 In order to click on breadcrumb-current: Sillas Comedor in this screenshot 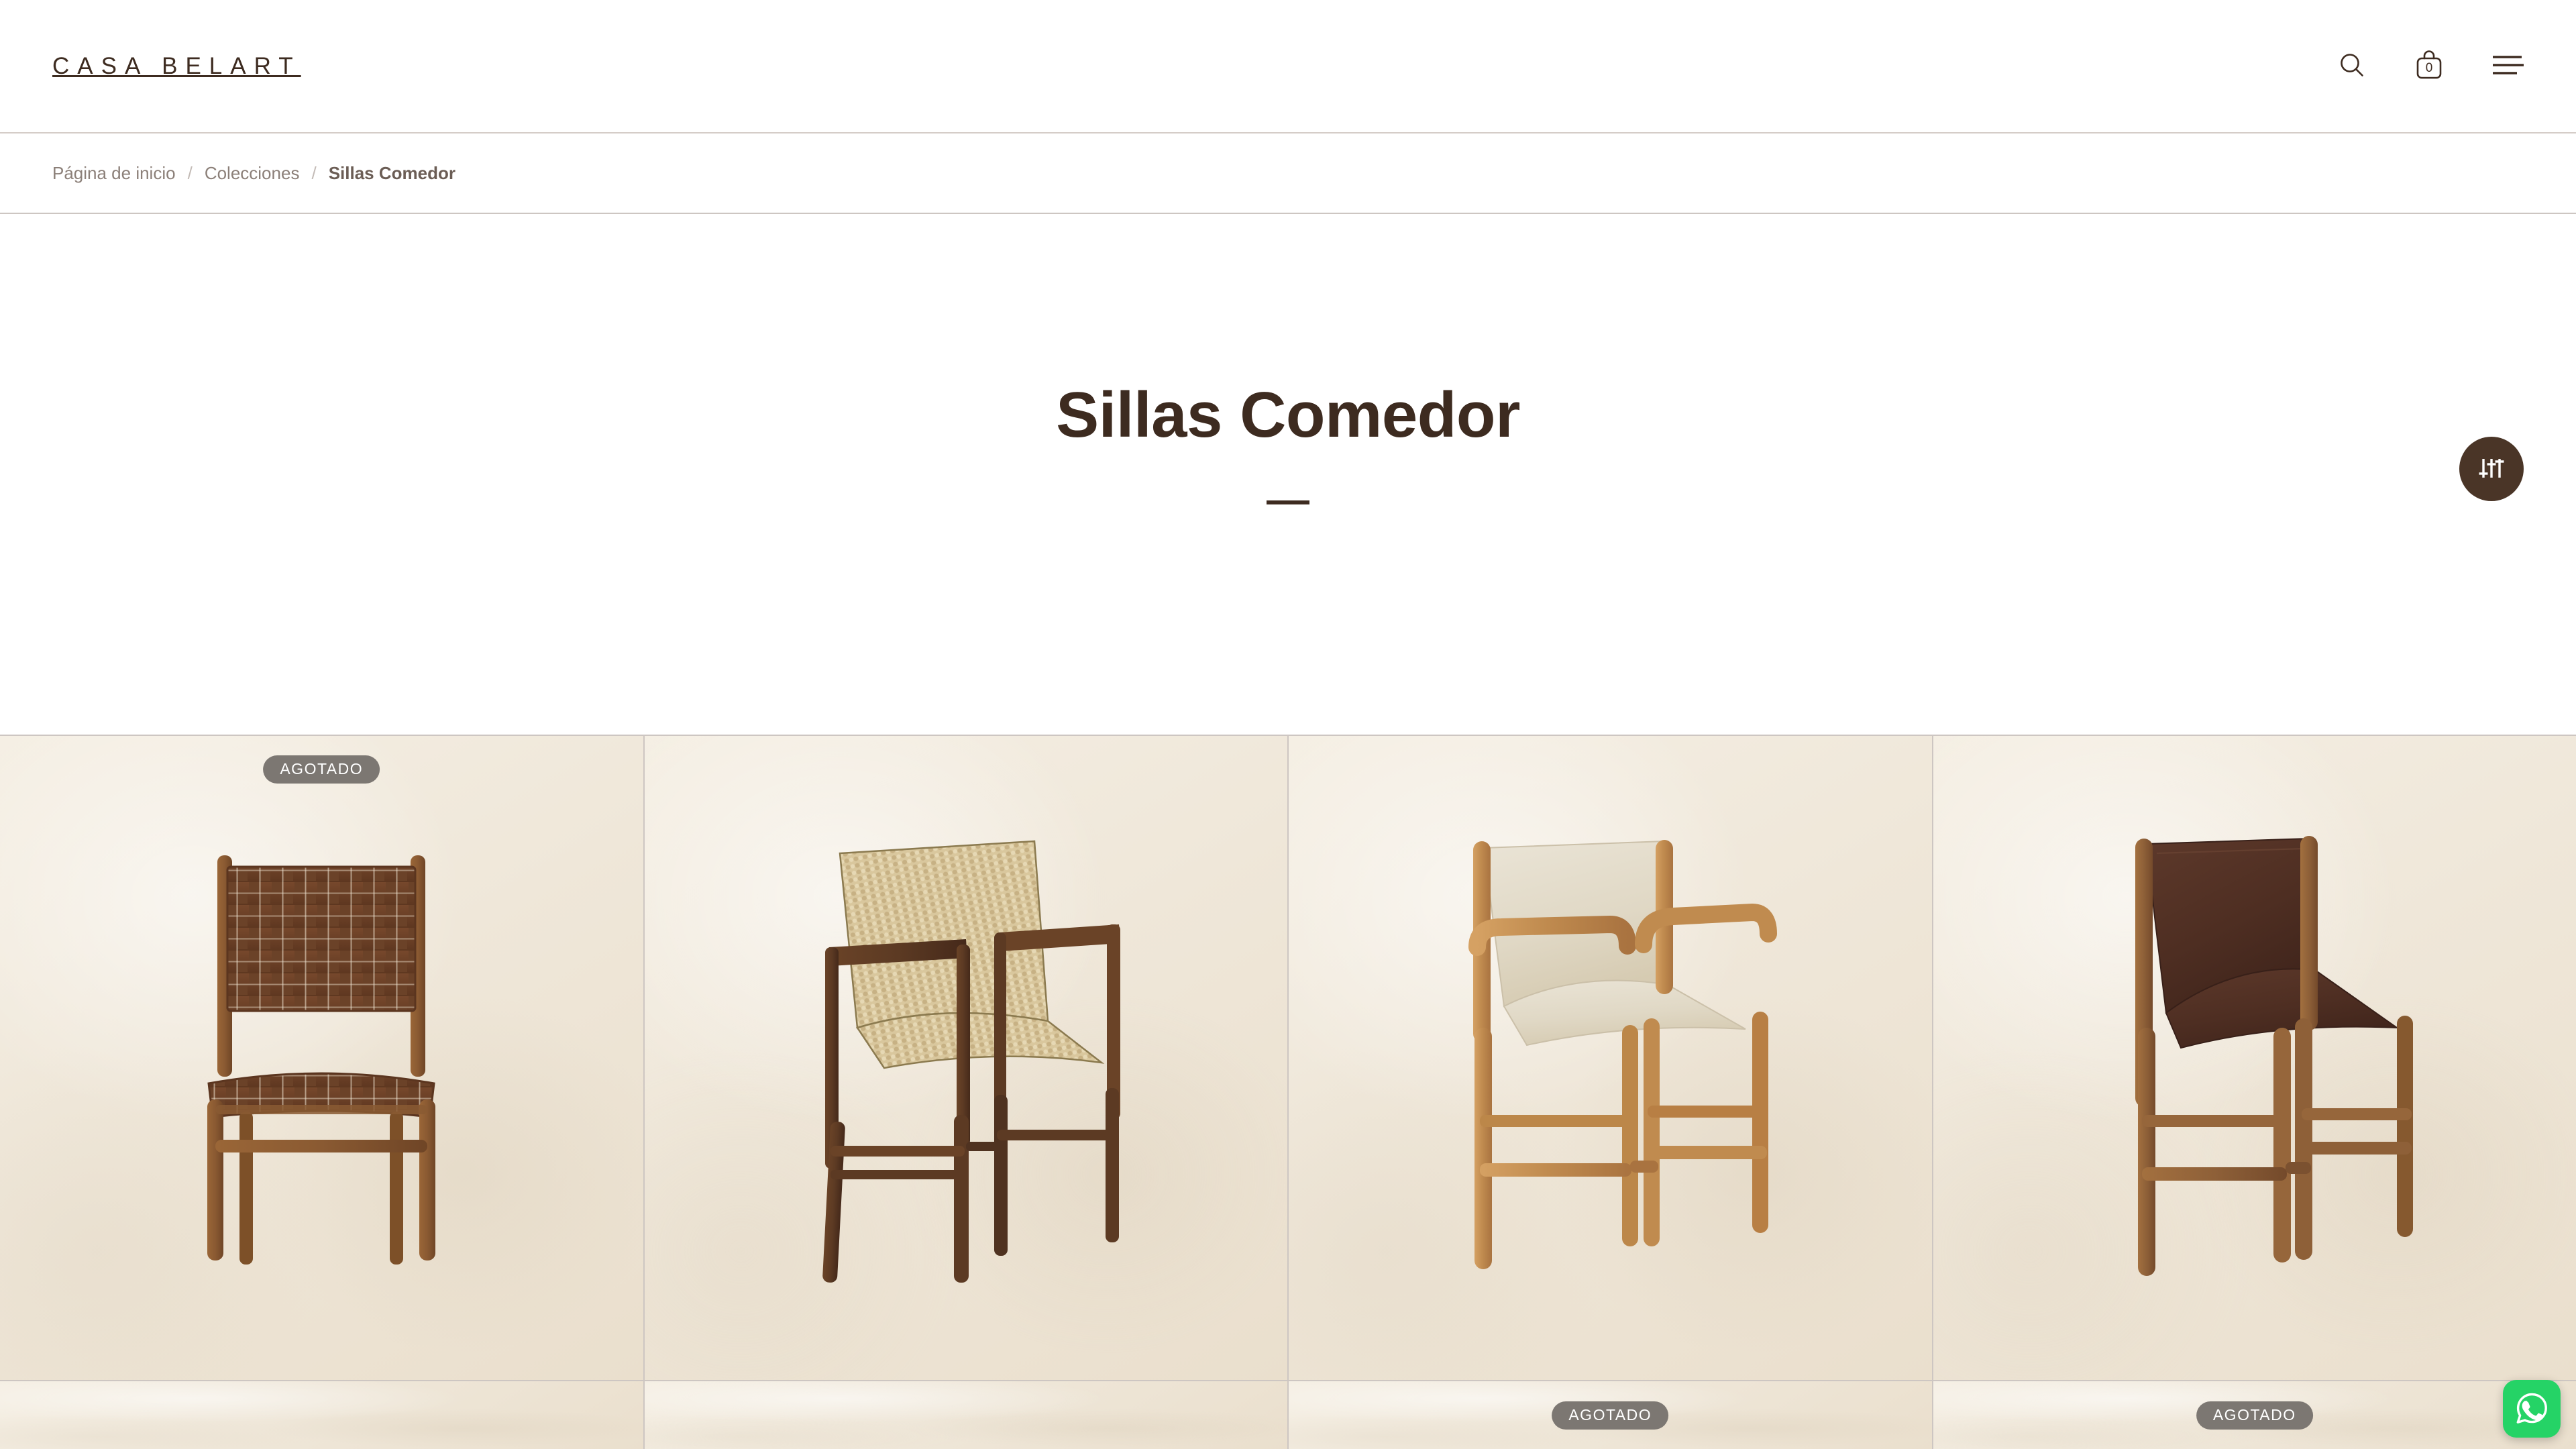, I will do `click(391, 172)`.